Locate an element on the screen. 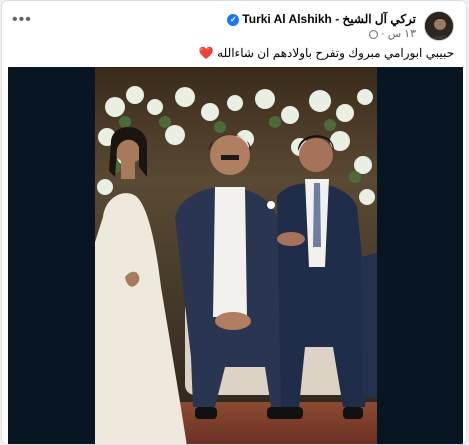 The image size is (469, 445). globe-icon is located at coordinates (373, 34).